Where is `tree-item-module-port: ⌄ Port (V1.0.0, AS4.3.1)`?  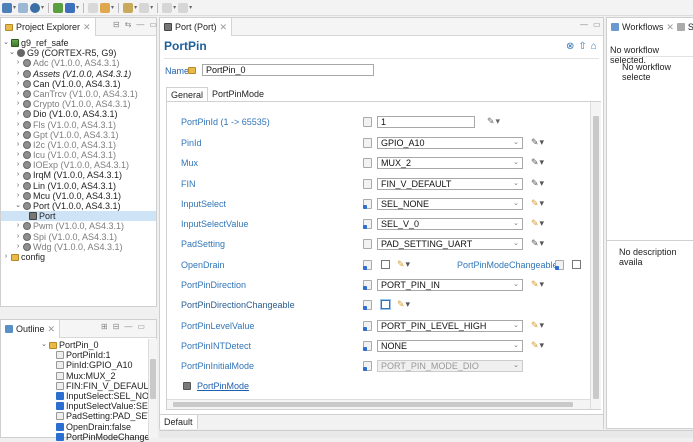
tree-item-module-port: ⌄ Port (V1.0.0, AS4.3.1) is located at coordinates (78, 206).